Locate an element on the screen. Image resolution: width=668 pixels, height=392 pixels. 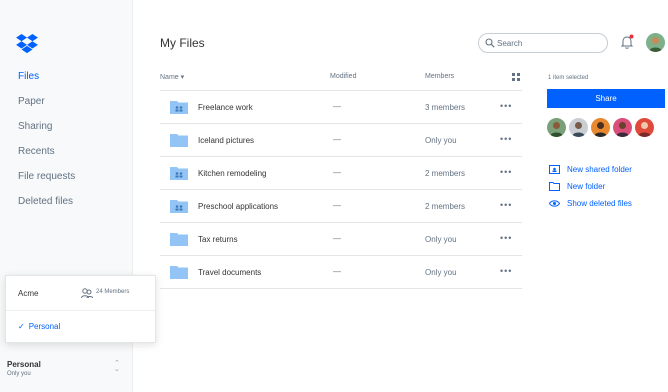
user-avatar is located at coordinates (655, 42).